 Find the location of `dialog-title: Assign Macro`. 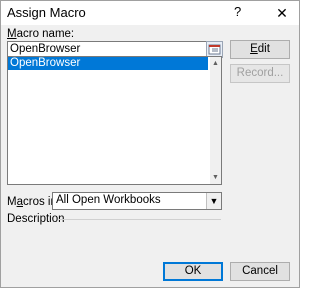

dialog-title: Assign Macro is located at coordinates (46, 12).